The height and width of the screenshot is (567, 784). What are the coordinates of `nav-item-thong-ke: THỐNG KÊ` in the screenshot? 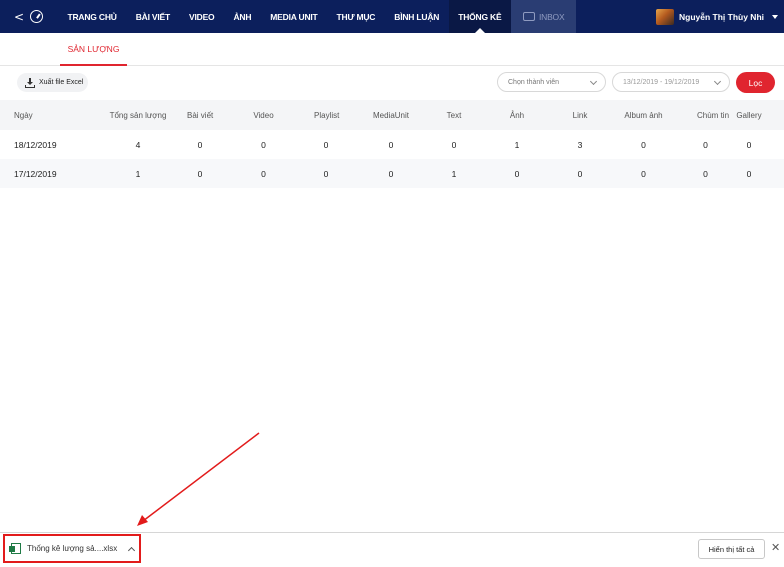 It's located at (479, 16).